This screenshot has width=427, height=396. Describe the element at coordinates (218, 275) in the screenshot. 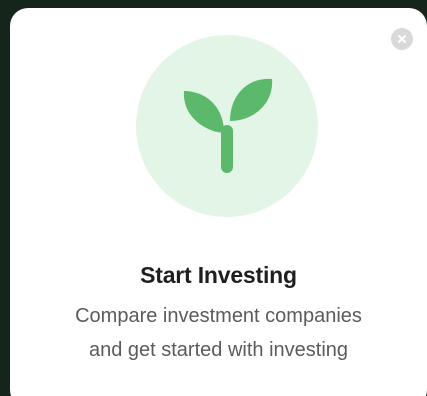

I see `card-title: Start Investing` at that location.